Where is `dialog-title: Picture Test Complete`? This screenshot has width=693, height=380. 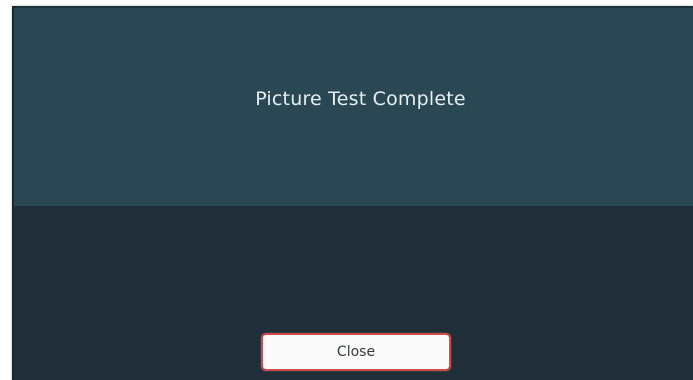
dialog-title: Picture Test Complete is located at coordinates (360, 99).